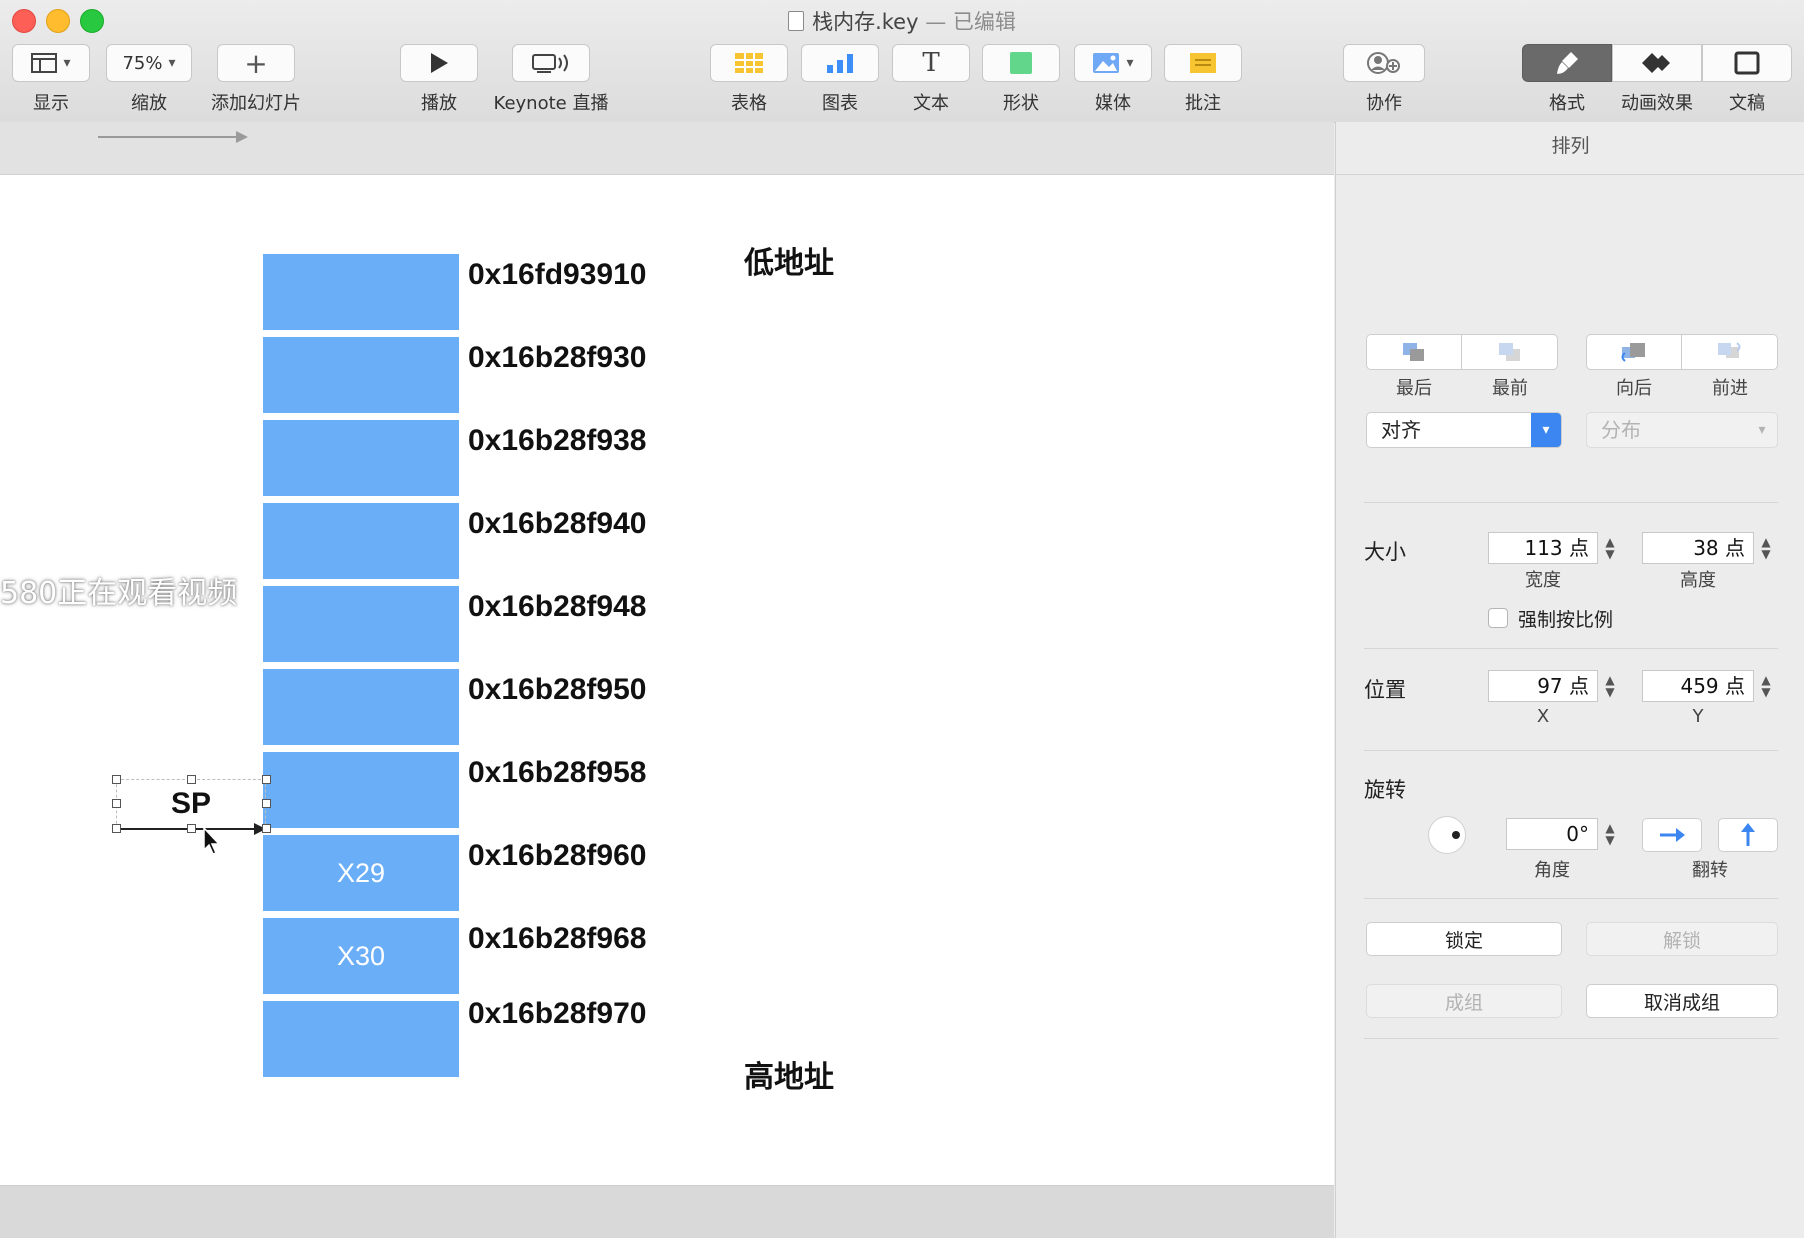 The image size is (1804, 1238). Describe the element at coordinates (557, 1014) in the screenshot. I see `memory-address-label: 0x16b28f970` at that location.